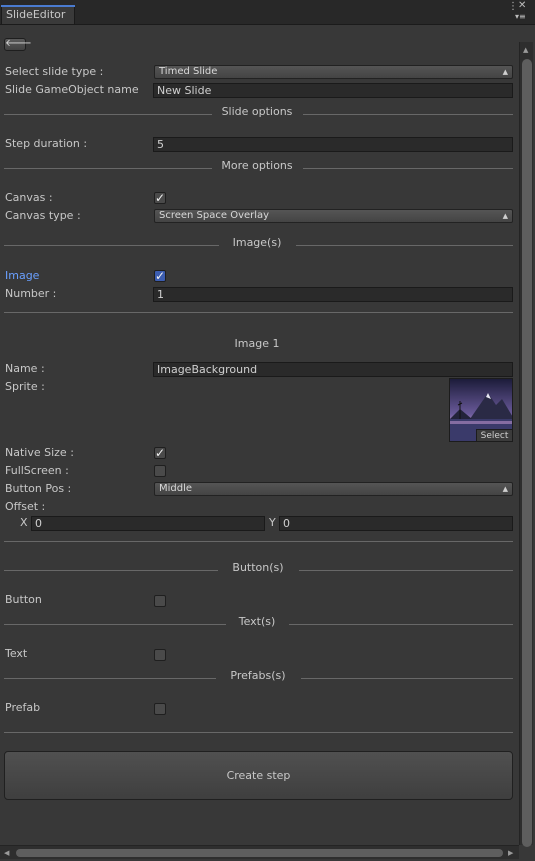 The height and width of the screenshot is (861, 535). I want to click on image-name-input: ImageBackground, so click(333, 369).